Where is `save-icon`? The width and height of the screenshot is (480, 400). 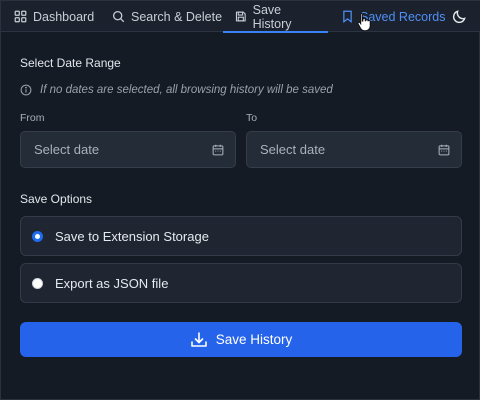
save-icon is located at coordinates (240, 16).